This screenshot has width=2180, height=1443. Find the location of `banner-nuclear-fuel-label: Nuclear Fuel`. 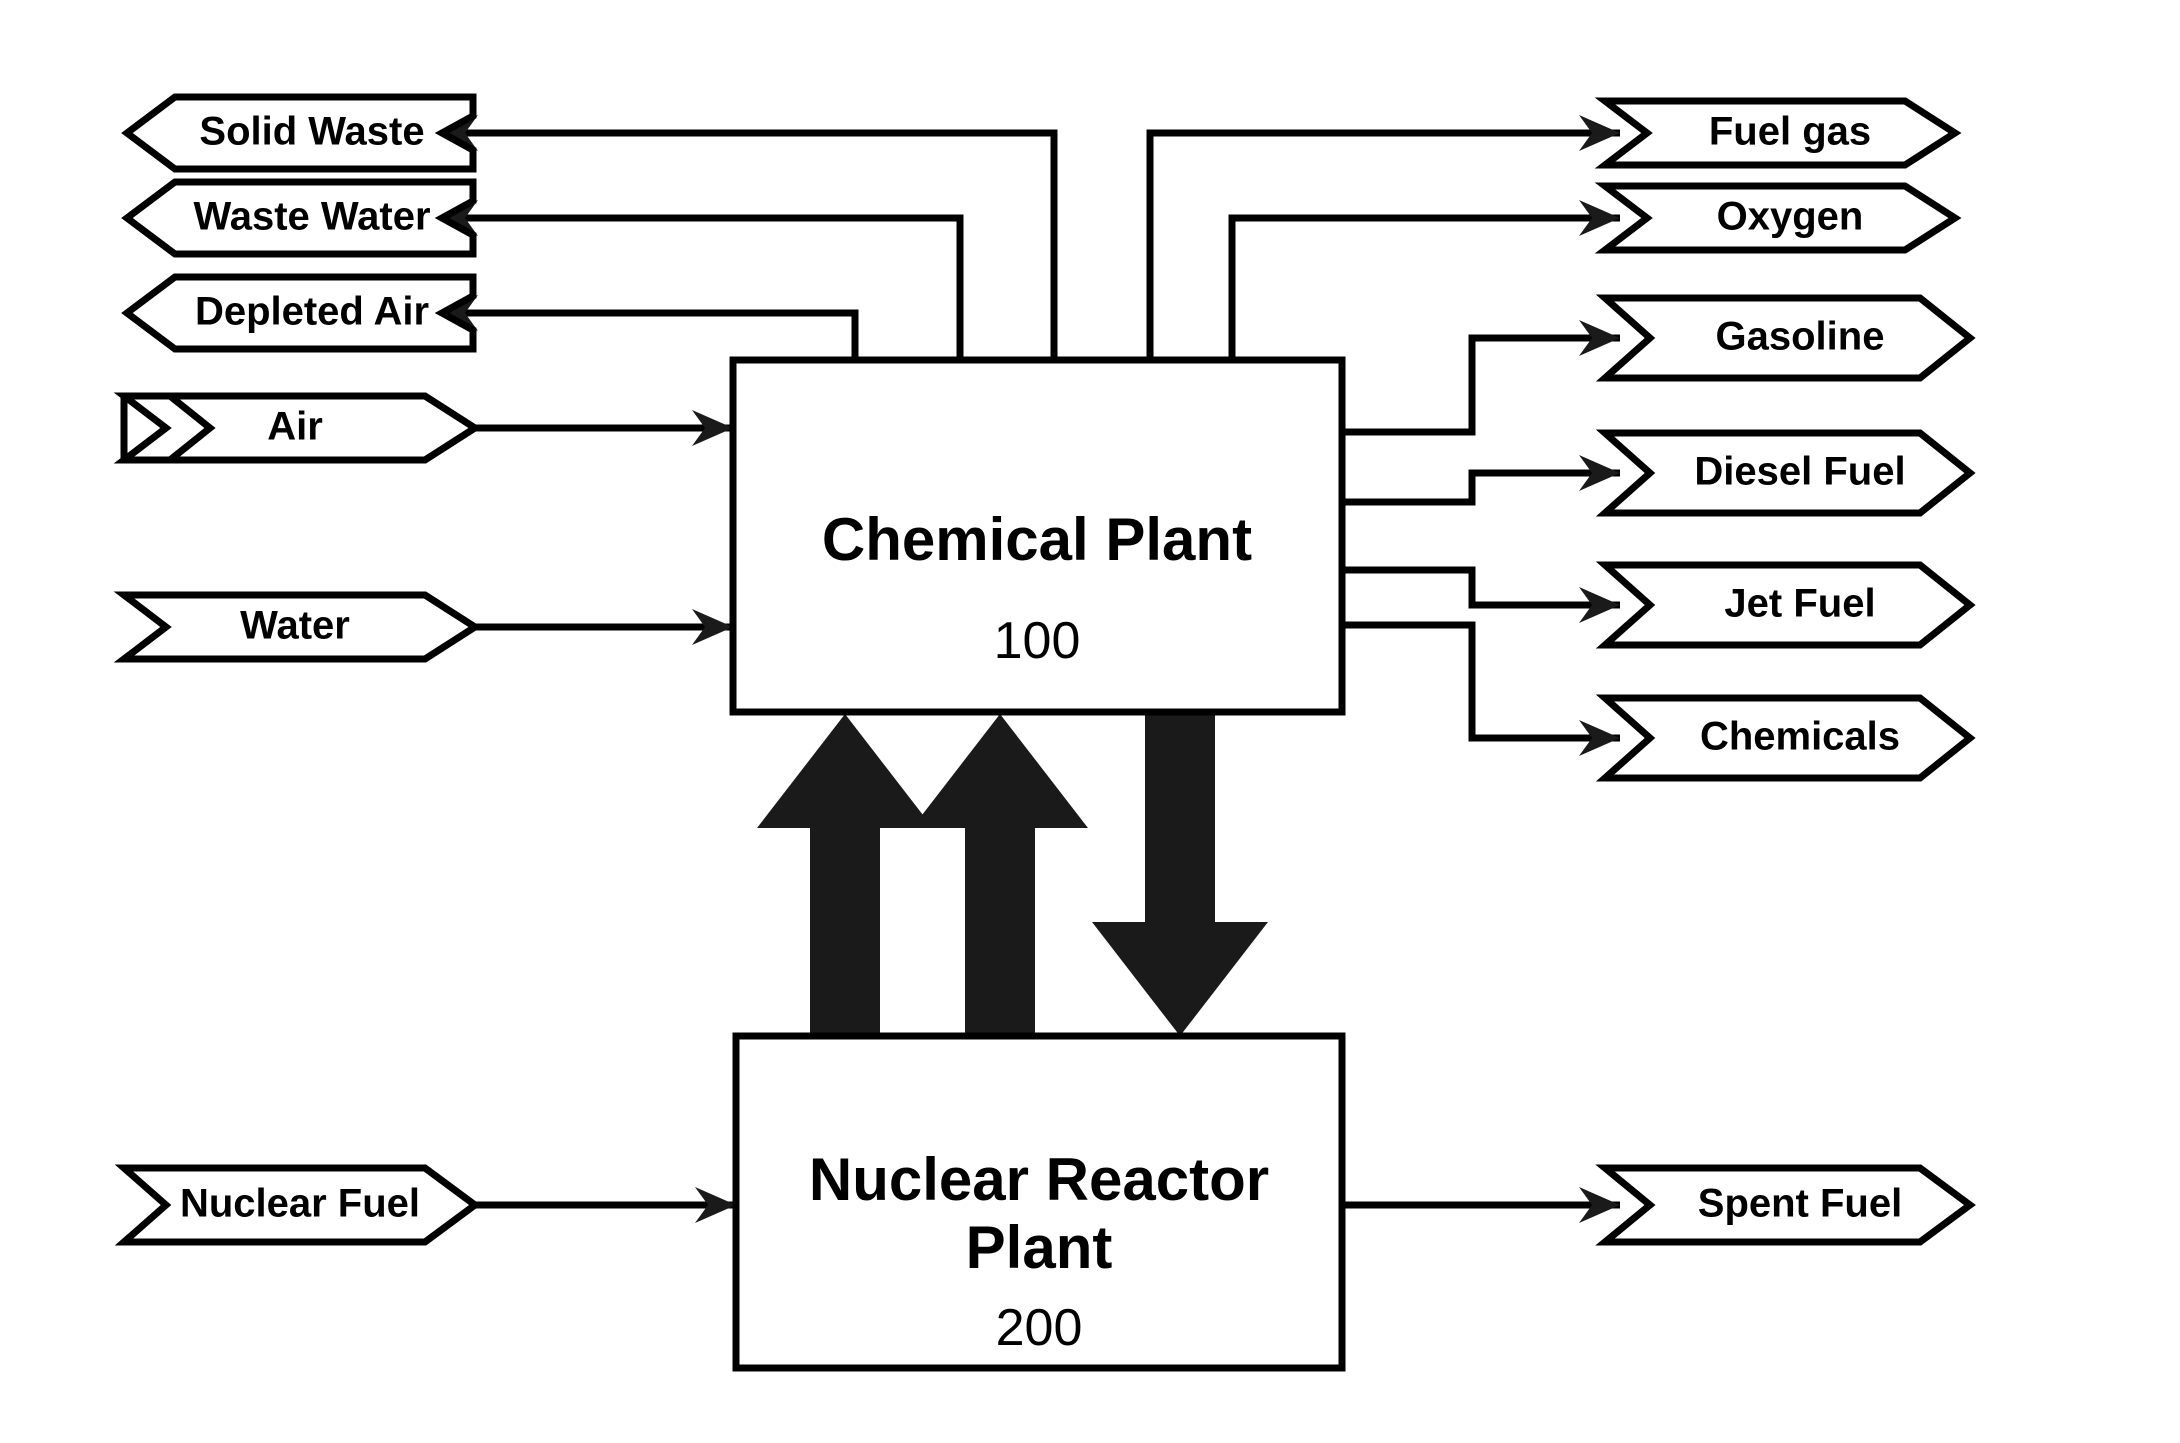

banner-nuclear-fuel-label: Nuclear Fuel is located at coordinates (300, 1204).